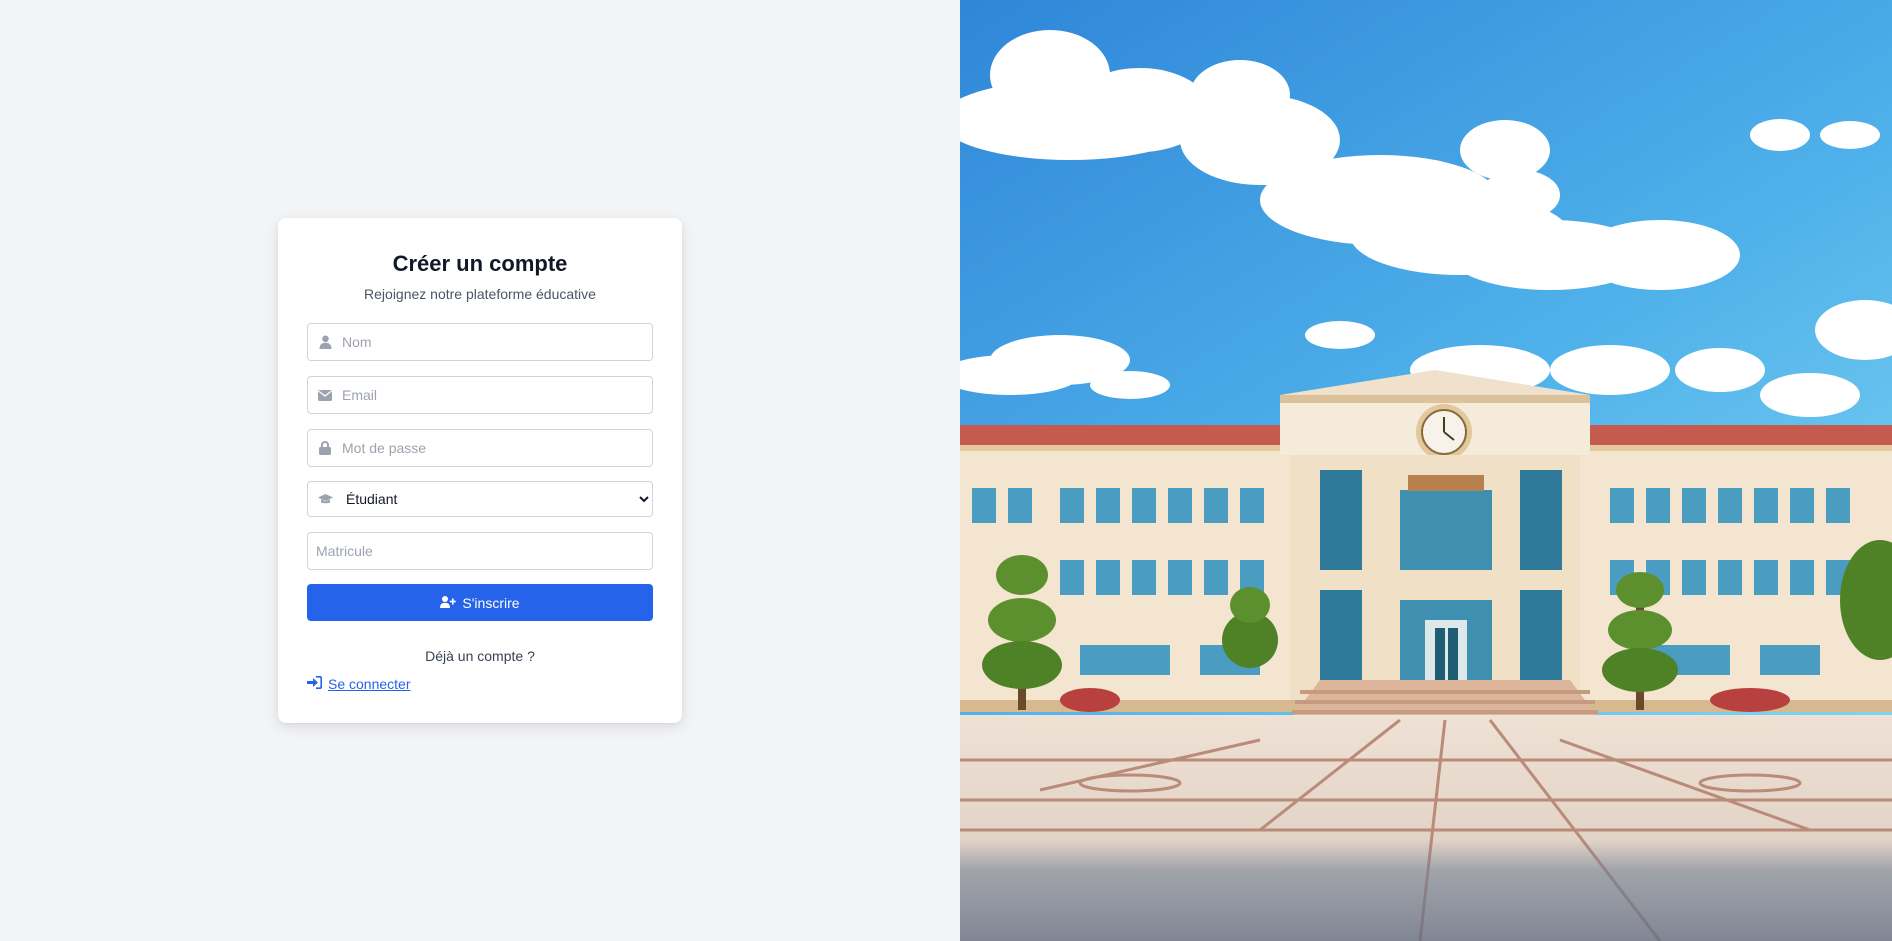  What do you see at coordinates (448, 603) in the screenshot?
I see `user-plus-icon` at bounding box center [448, 603].